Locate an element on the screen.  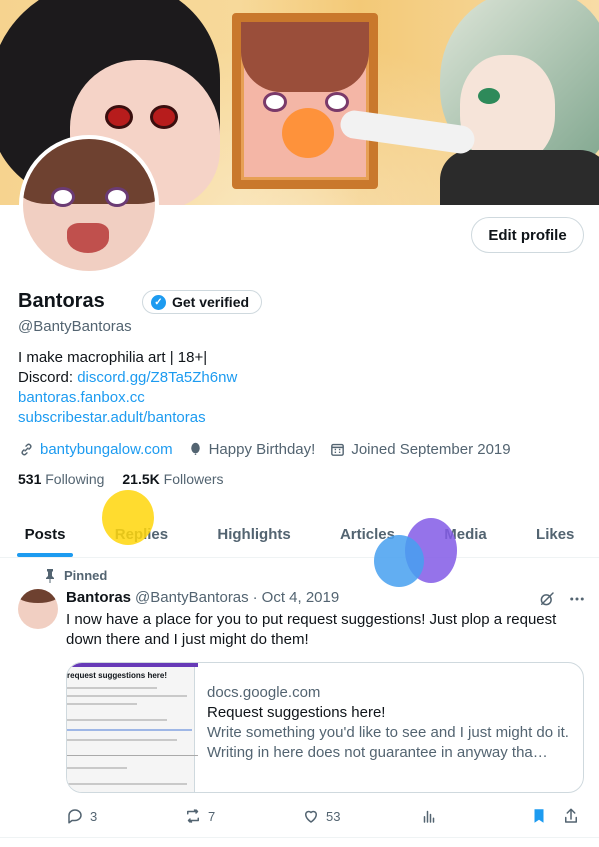
tab-highlights: Highlights is located at coordinates (254, 534).